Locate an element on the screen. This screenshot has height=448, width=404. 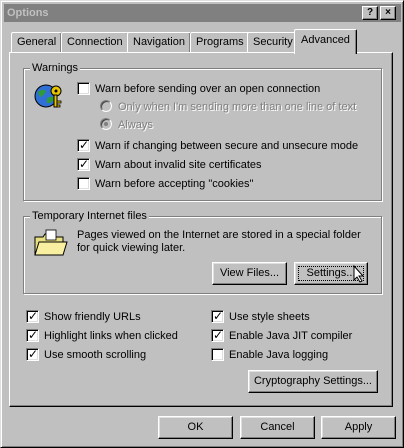
warn-cookies-label: Warn before accepting "cookies" is located at coordinates (174, 184).